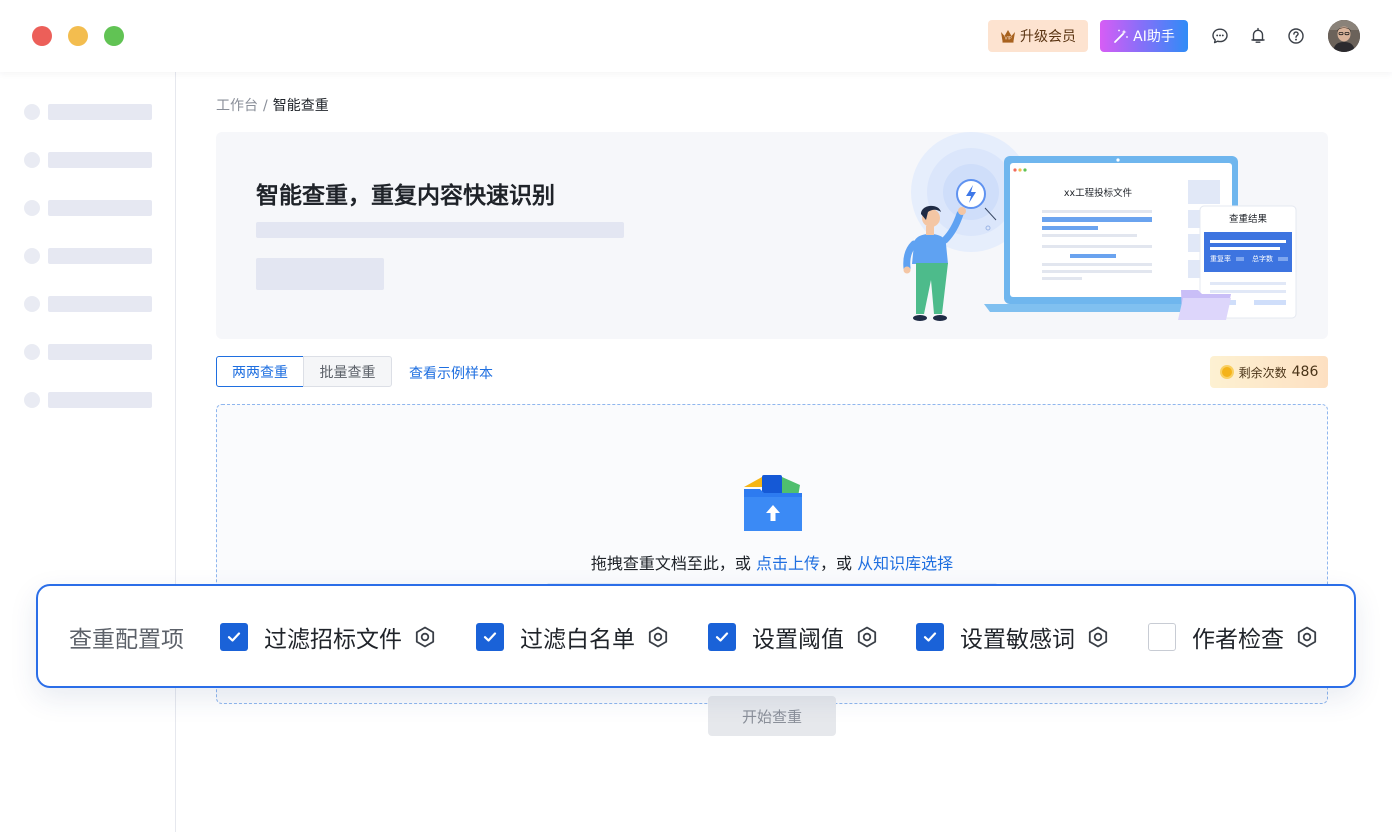 This screenshot has height=832, width=1392. I want to click on breadcrumb-root: 工作台, so click(237, 106).